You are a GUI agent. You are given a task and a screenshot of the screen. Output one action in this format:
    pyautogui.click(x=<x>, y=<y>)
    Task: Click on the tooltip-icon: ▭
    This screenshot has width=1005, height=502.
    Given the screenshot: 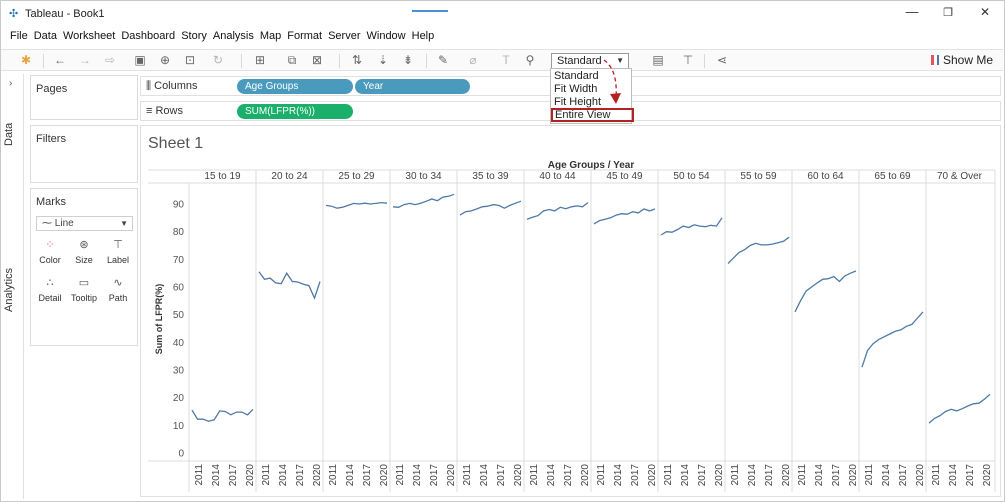 What is the action you would take?
    pyautogui.click(x=84, y=283)
    